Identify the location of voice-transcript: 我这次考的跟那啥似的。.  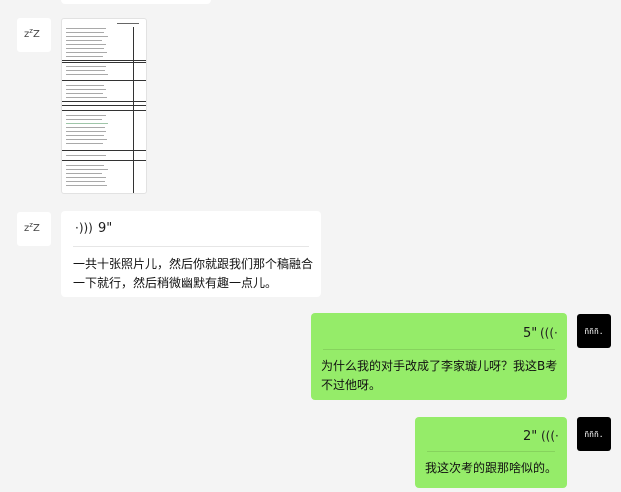
(491, 468).